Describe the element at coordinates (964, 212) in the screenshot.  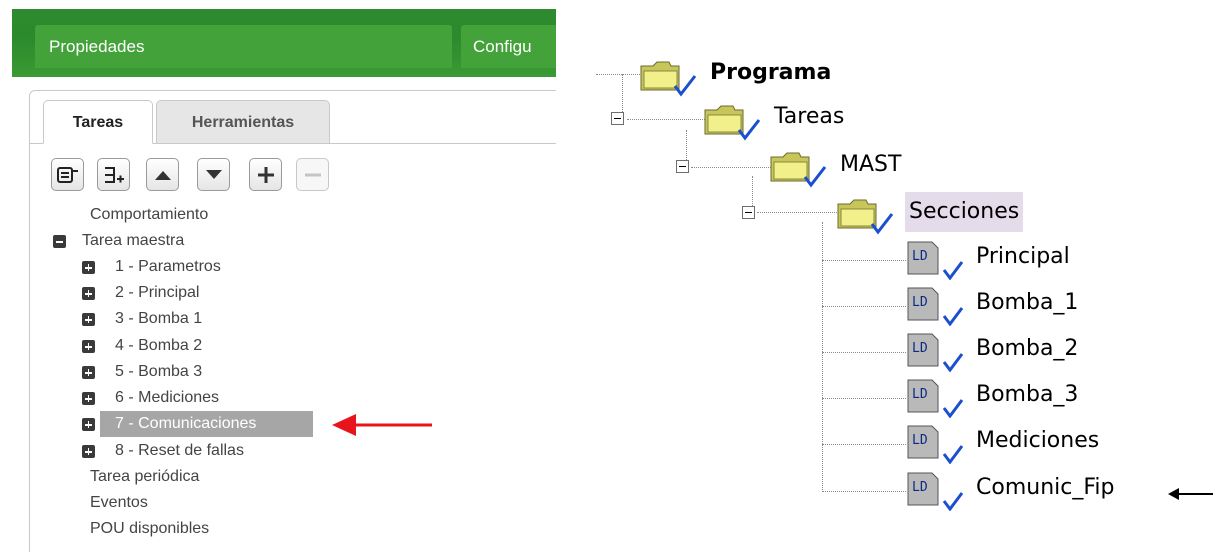
I see `tree-node-secciones: Secciones` at that location.